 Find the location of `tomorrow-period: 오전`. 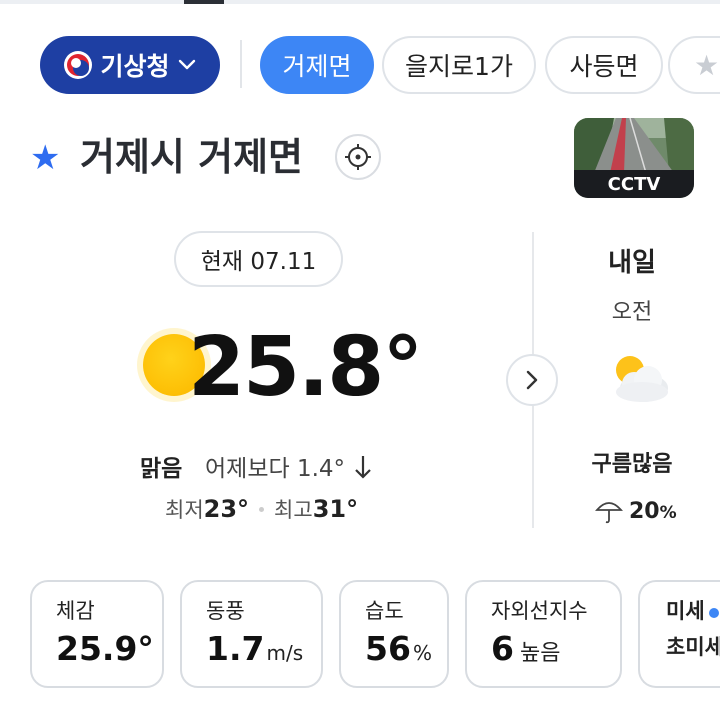

tomorrow-period: 오전 is located at coordinates (632, 312).